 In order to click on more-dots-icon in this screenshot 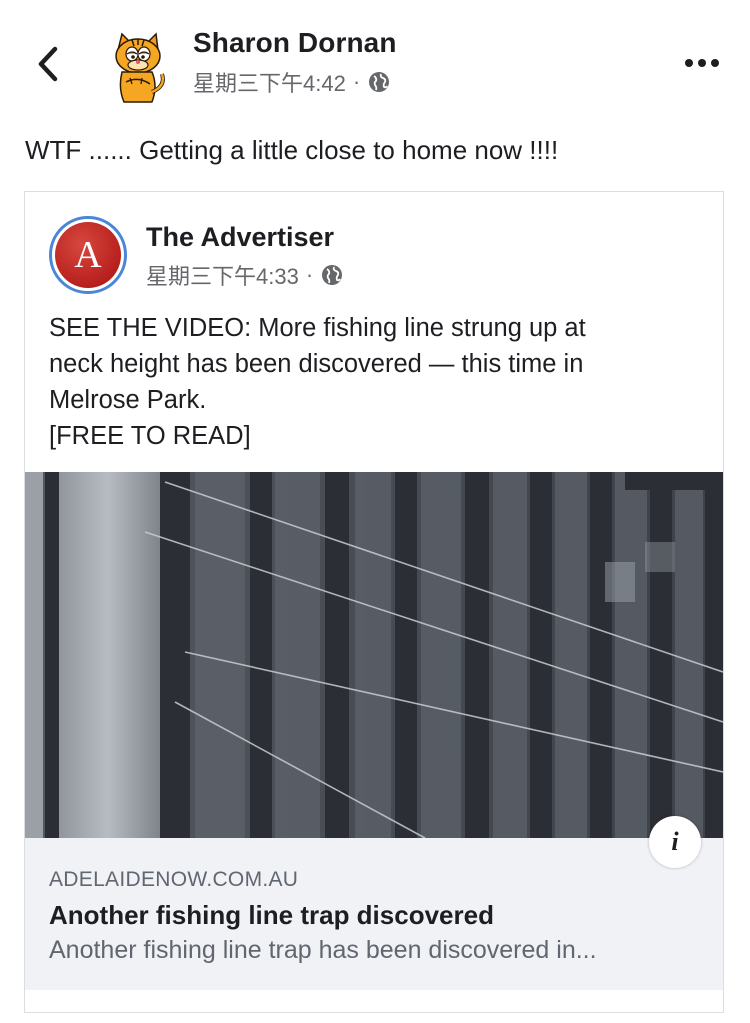, I will do `click(702, 63)`.